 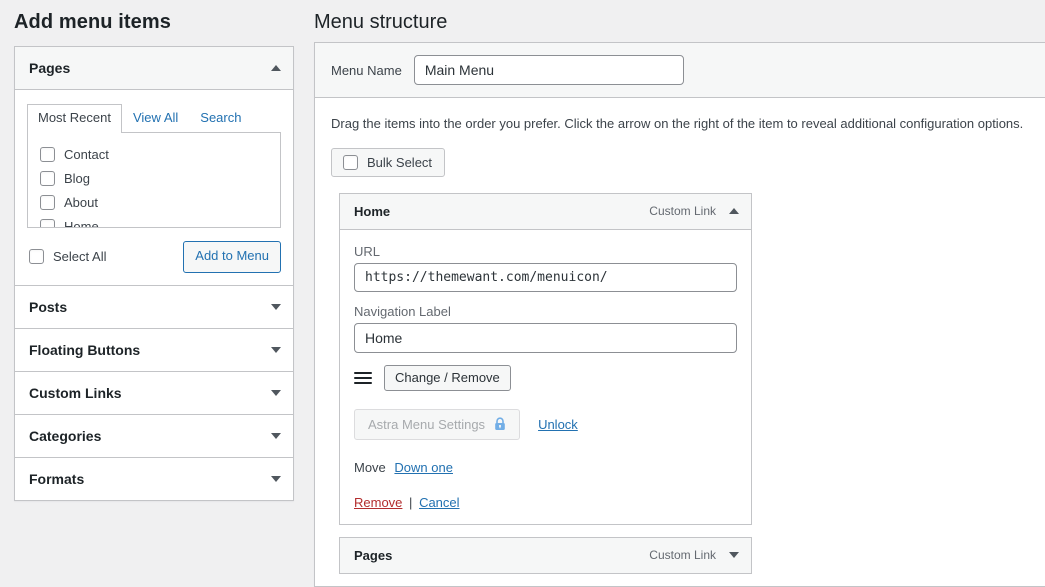 What do you see at coordinates (372, 211) in the screenshot?
I see `menu-item-home-title: Home` at bounding box center [372, 211].